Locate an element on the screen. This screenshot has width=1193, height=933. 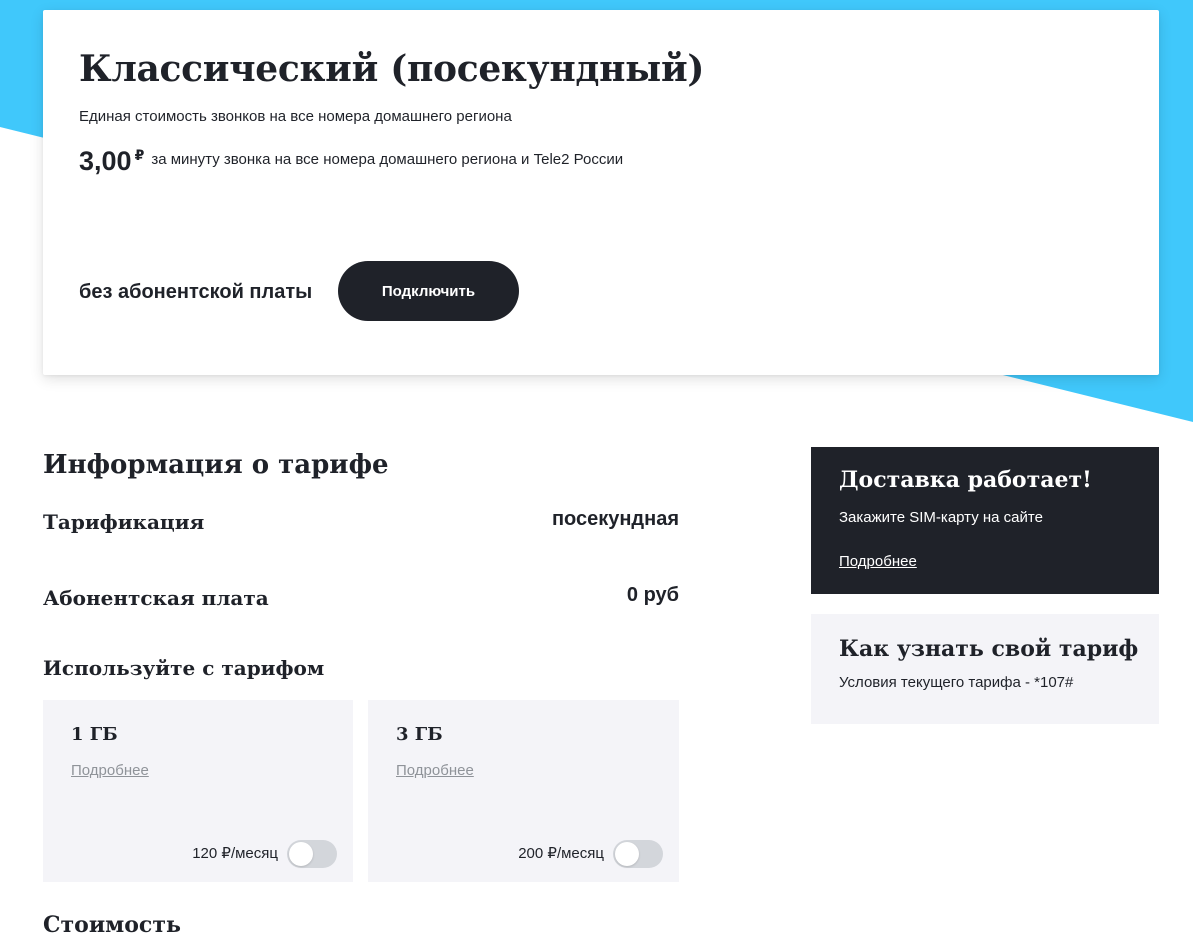
addon-name: 1 ГБ is located at coordinates (94, 734).